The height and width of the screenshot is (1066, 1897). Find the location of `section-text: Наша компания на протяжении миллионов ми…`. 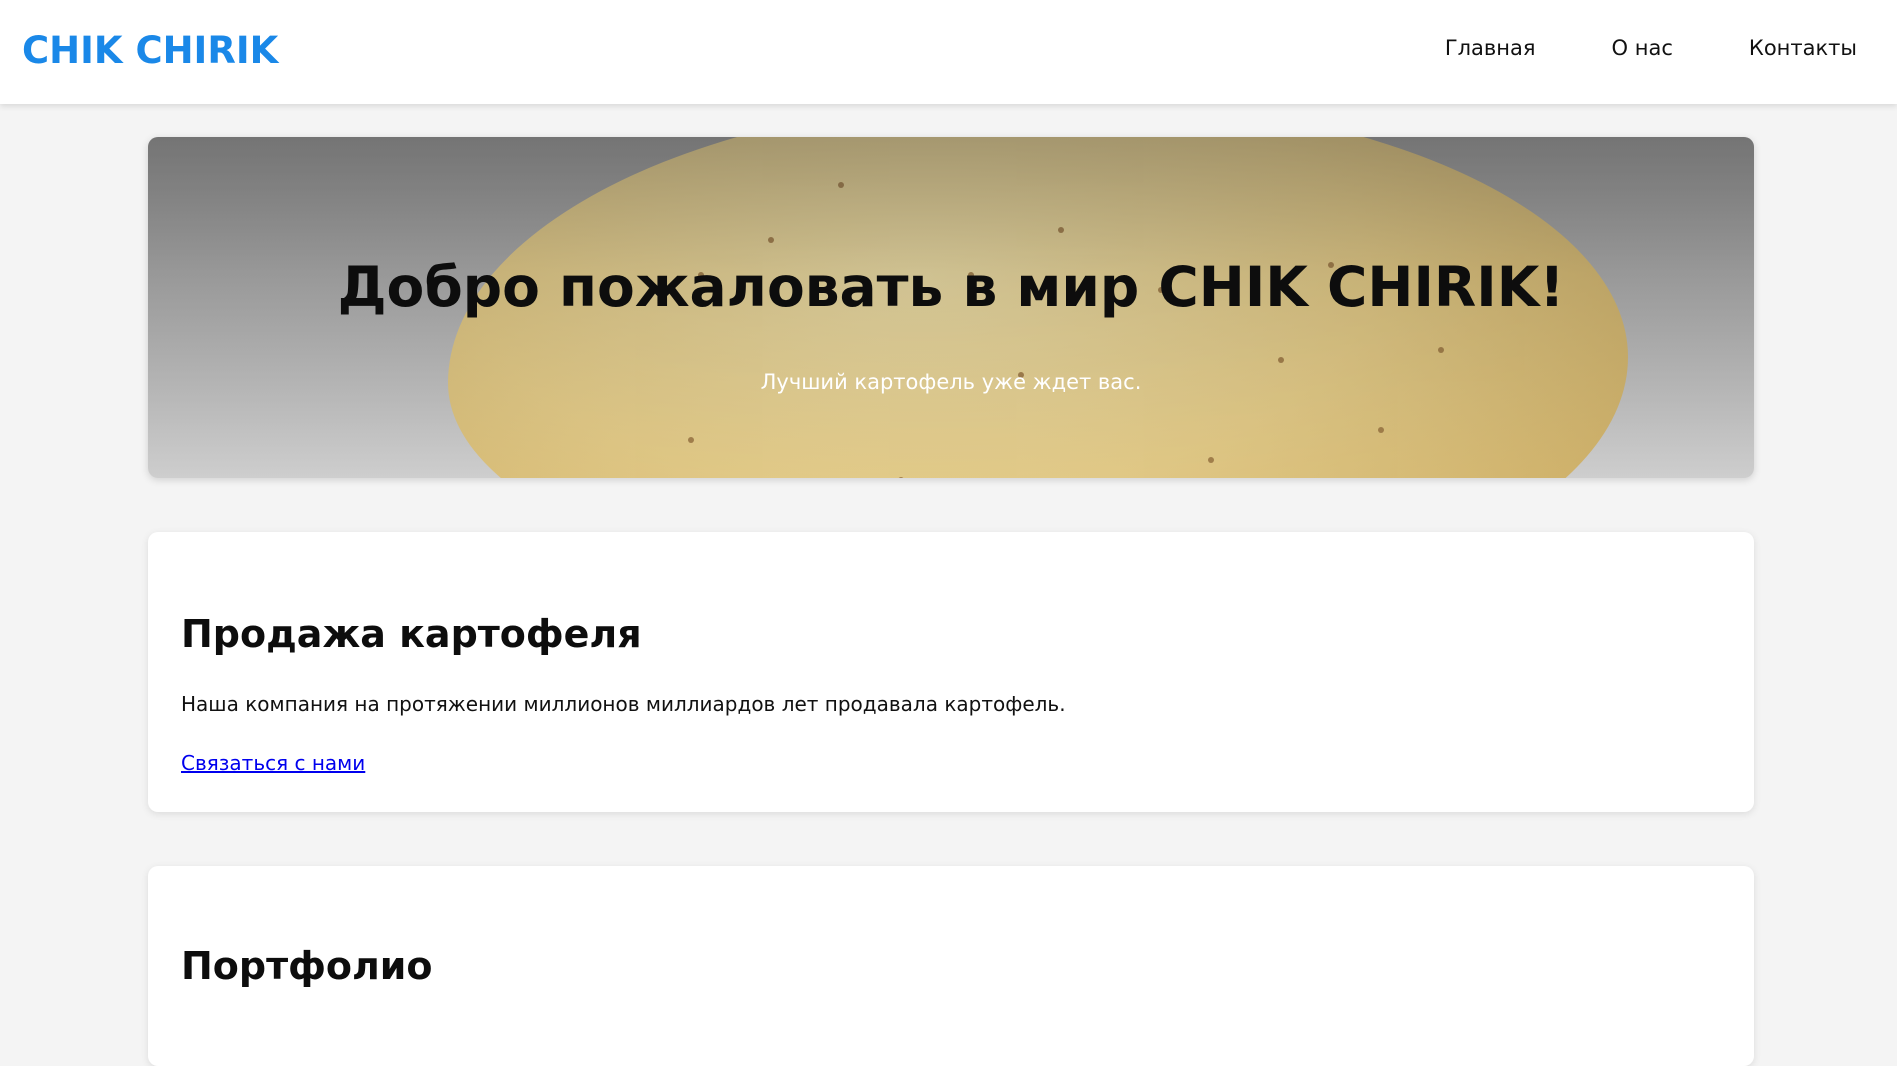

section-text: Наша компания на протяжении миллионов ми… is located at coordinates (623, 704).